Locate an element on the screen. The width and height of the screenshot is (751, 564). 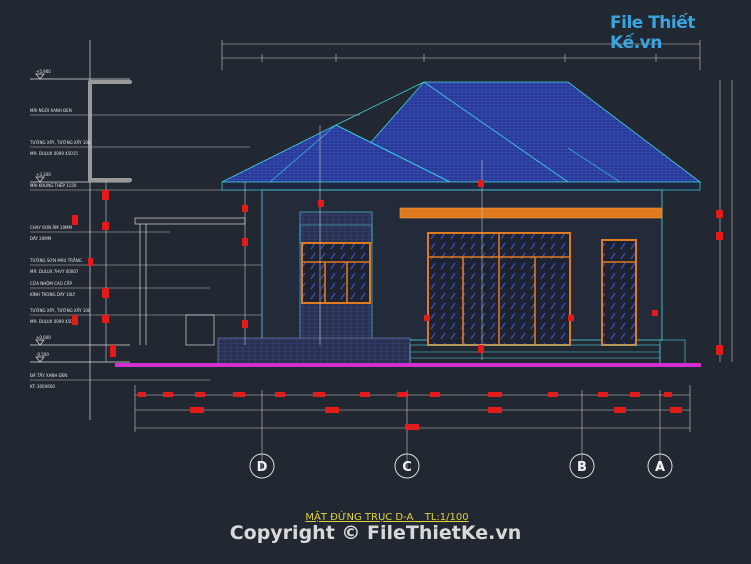
ground-line is located at coordinates (408, 365).